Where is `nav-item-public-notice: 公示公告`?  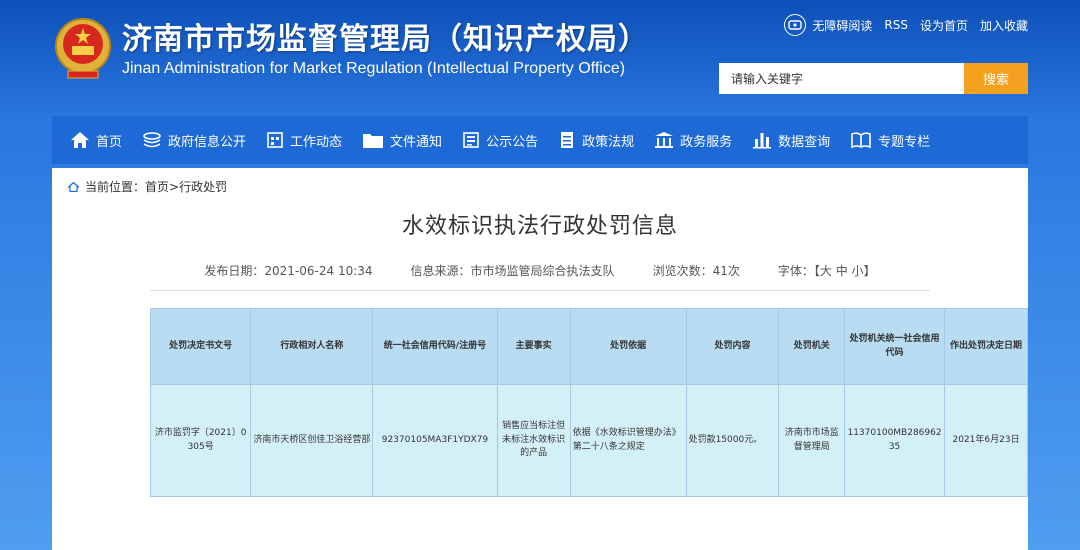 nav-item-public-notice: 公示公告 is located at coordinates (500, 140).